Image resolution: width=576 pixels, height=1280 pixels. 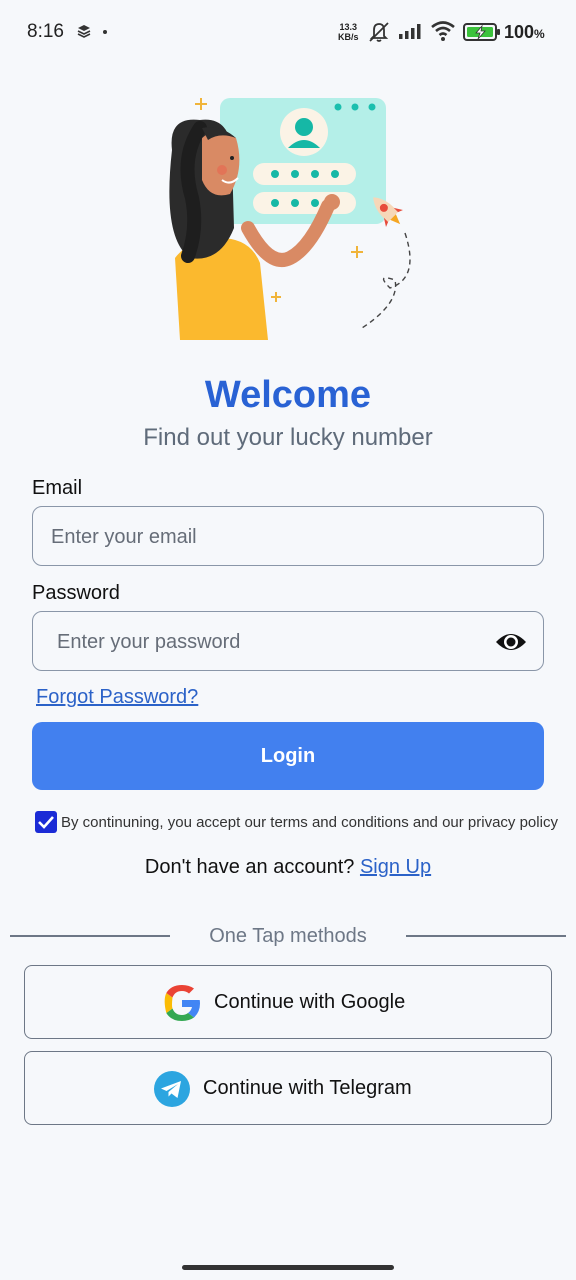 What do you see at coordinates (288, 437) in the screenshot?
I see `welcome-subtitle: Find out your lucky number` at bounding box center [288, 437].